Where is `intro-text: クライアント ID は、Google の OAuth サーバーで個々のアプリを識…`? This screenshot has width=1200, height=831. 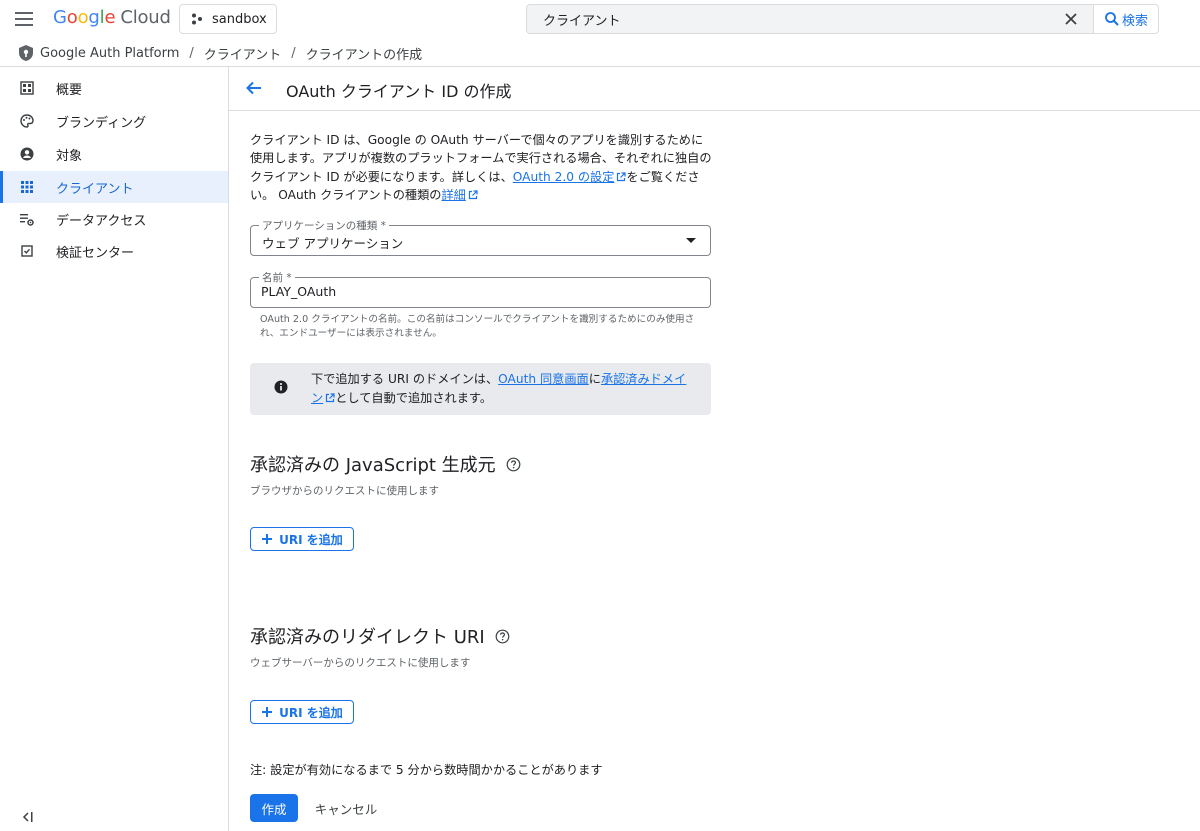
intro-text: クライアント ID は、Google の OAuth サーバーで個々のアプリを識… is located at coordinates (481, 167).